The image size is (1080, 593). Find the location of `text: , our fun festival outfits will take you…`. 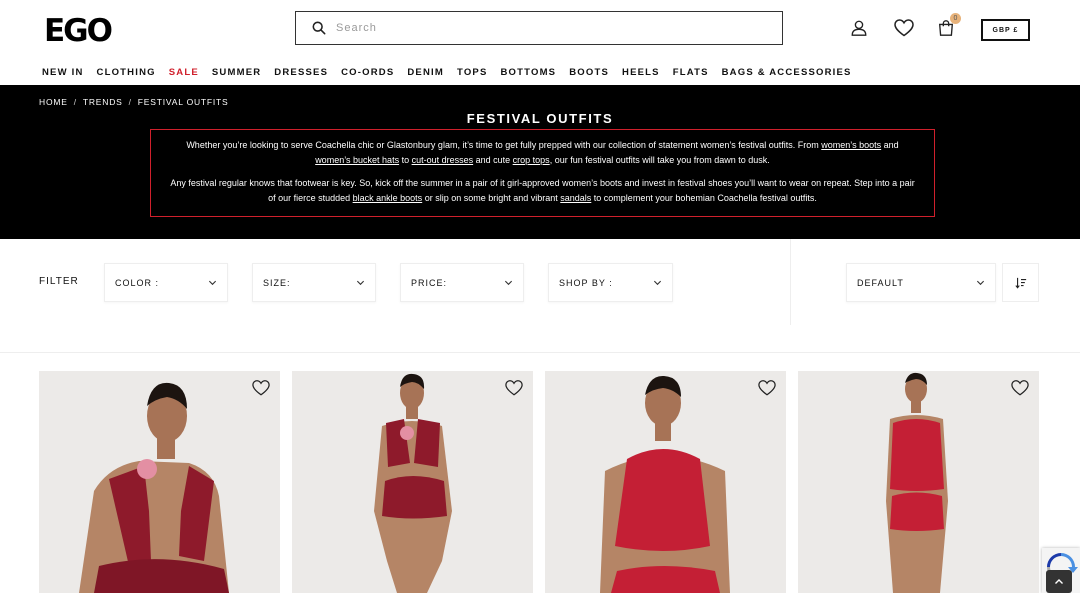

text: , our fun festival outfits will take you… is located at coordinates (659, 160).